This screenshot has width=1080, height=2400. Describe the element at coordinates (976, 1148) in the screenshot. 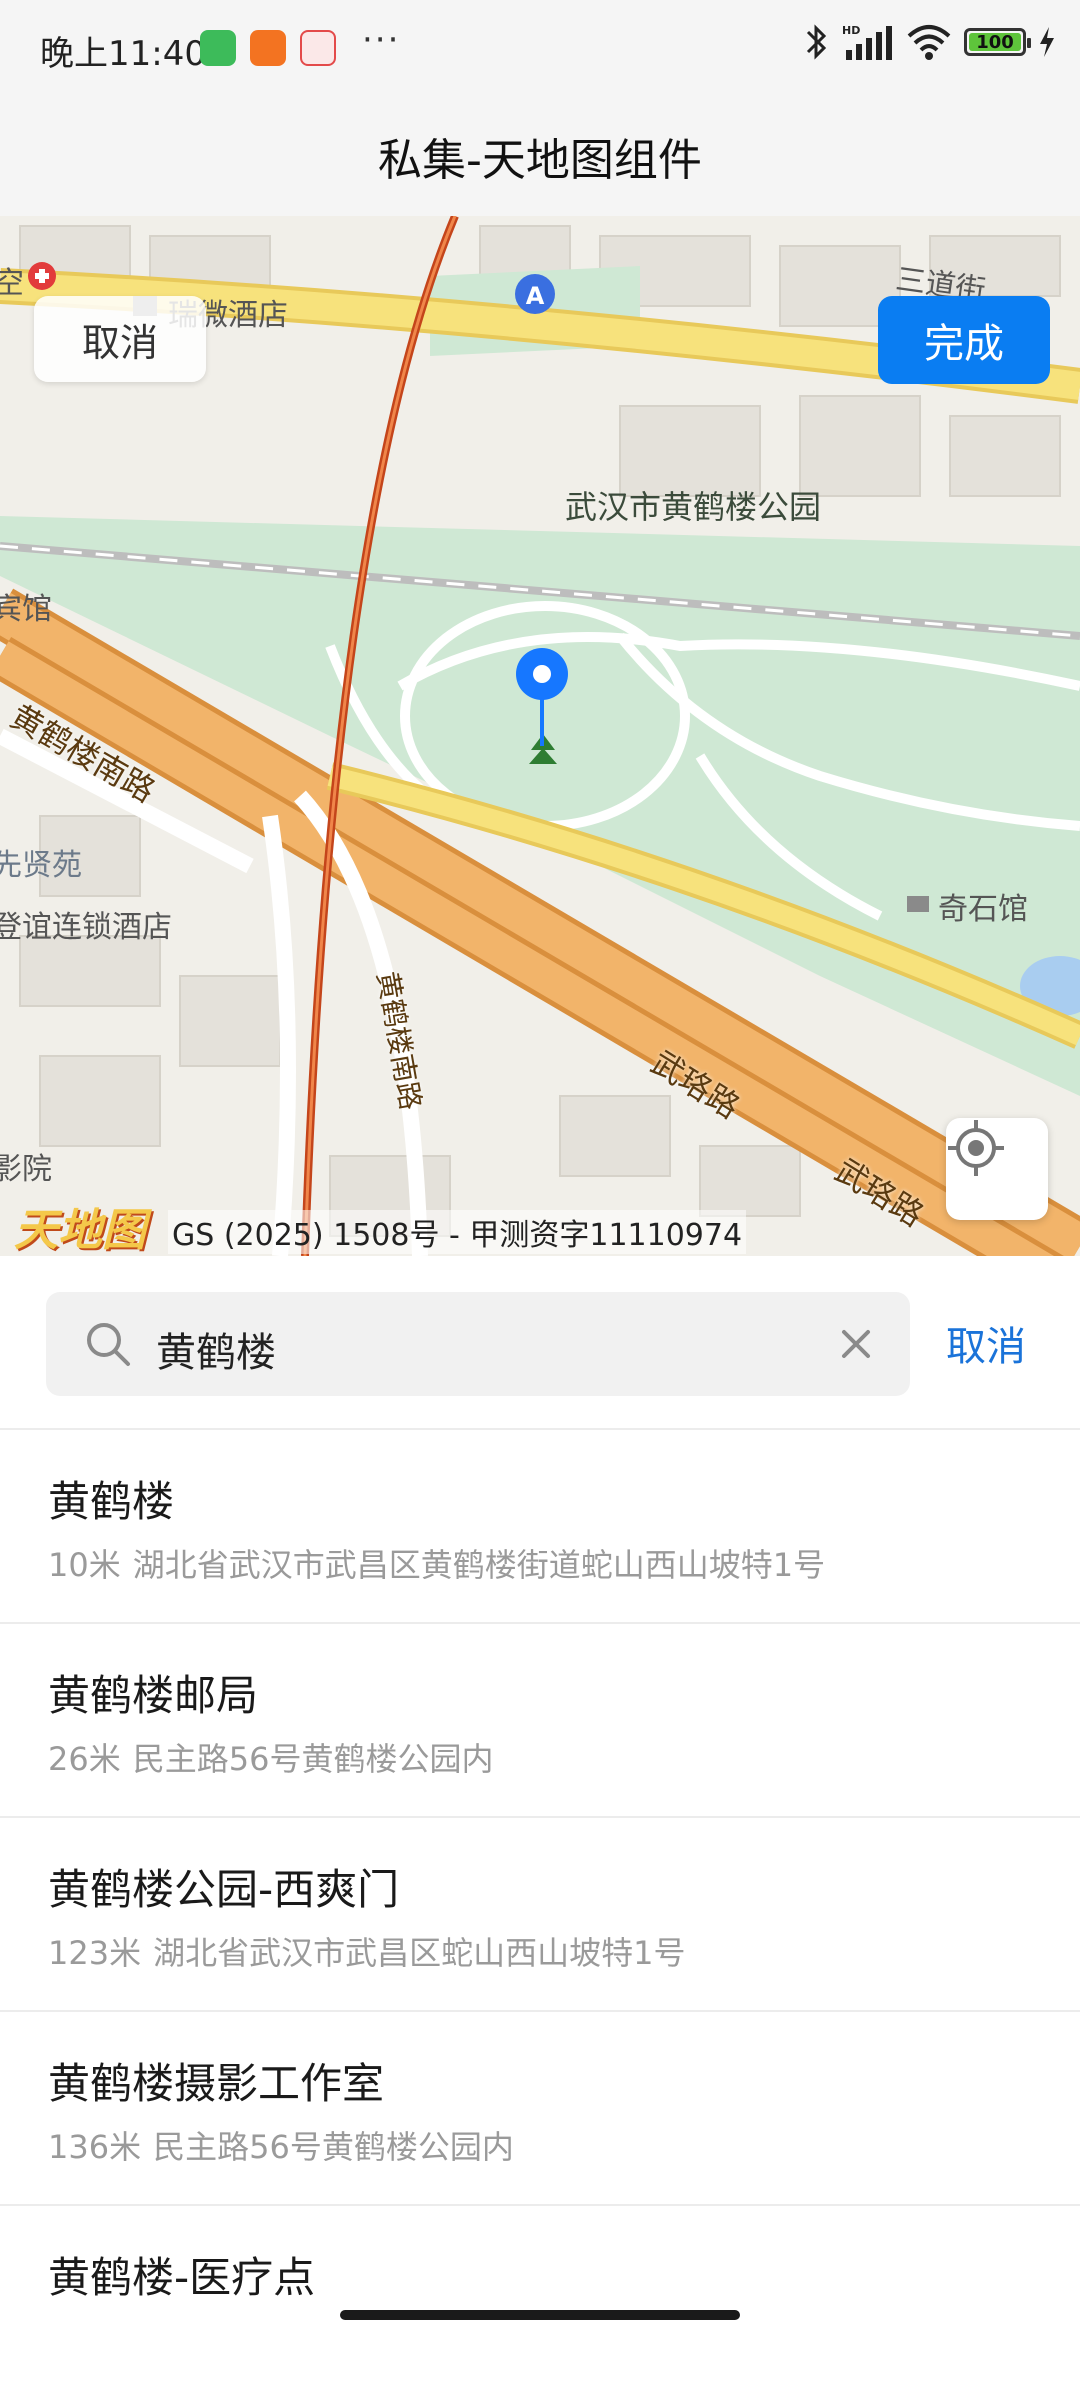

I see `locate-icon` at that location.